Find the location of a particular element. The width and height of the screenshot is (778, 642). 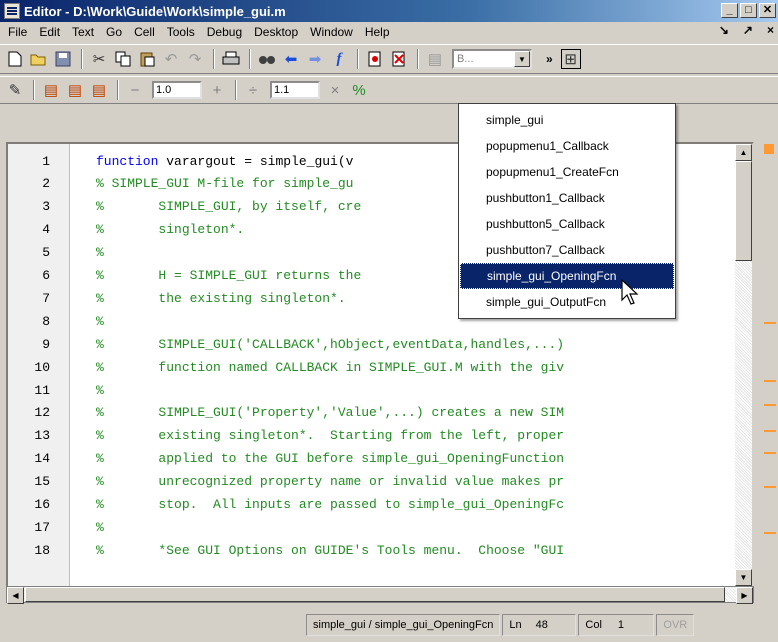

function-list-item: simple_gui is located at coordinates (567, 120).